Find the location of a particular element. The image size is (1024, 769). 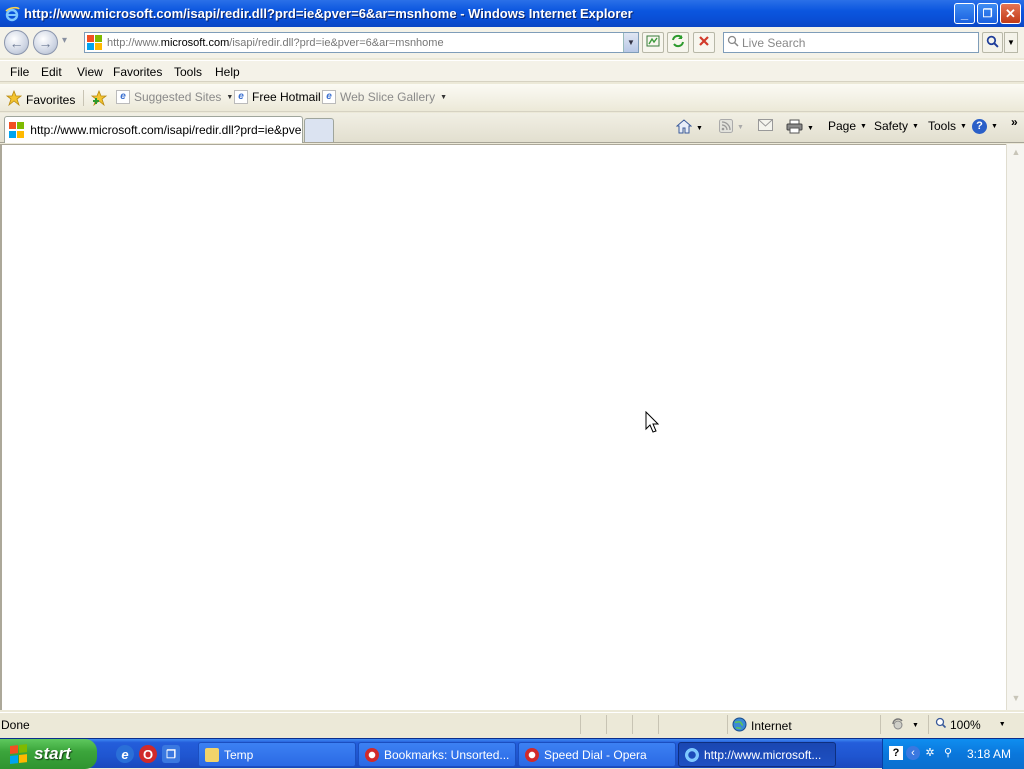

close-icon: ✕ is located at coordinates (1010, 13).